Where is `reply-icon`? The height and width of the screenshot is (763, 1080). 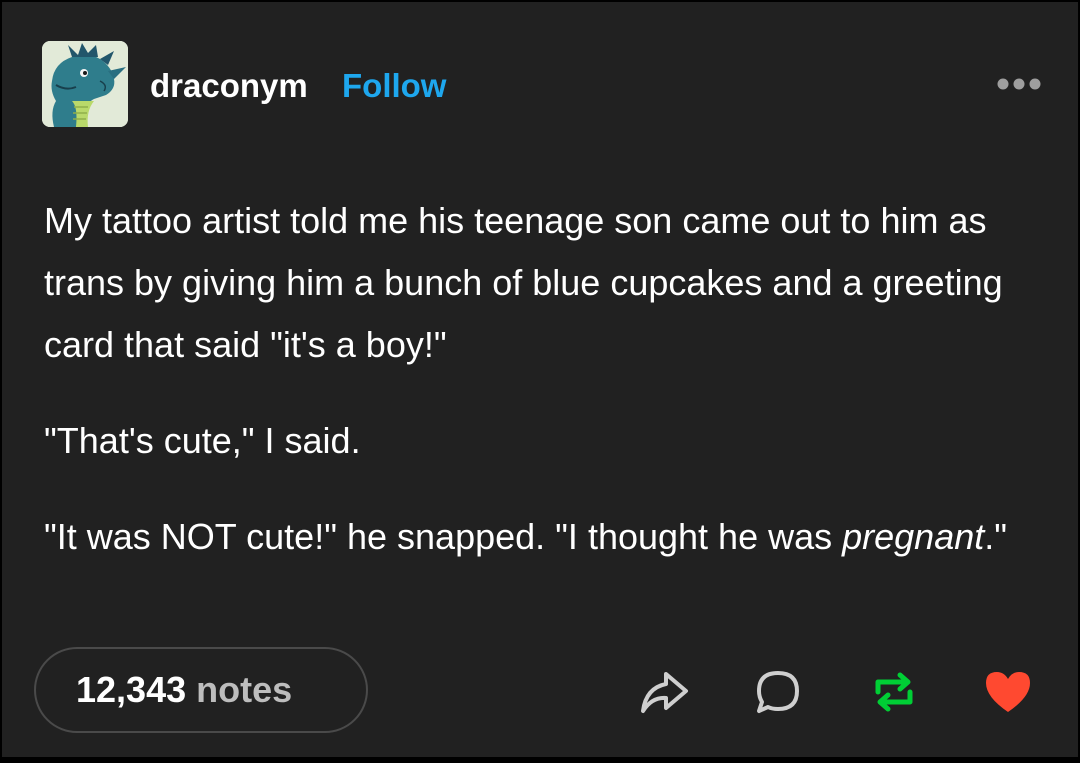
reply-icon is located at coordinates (778, 692).